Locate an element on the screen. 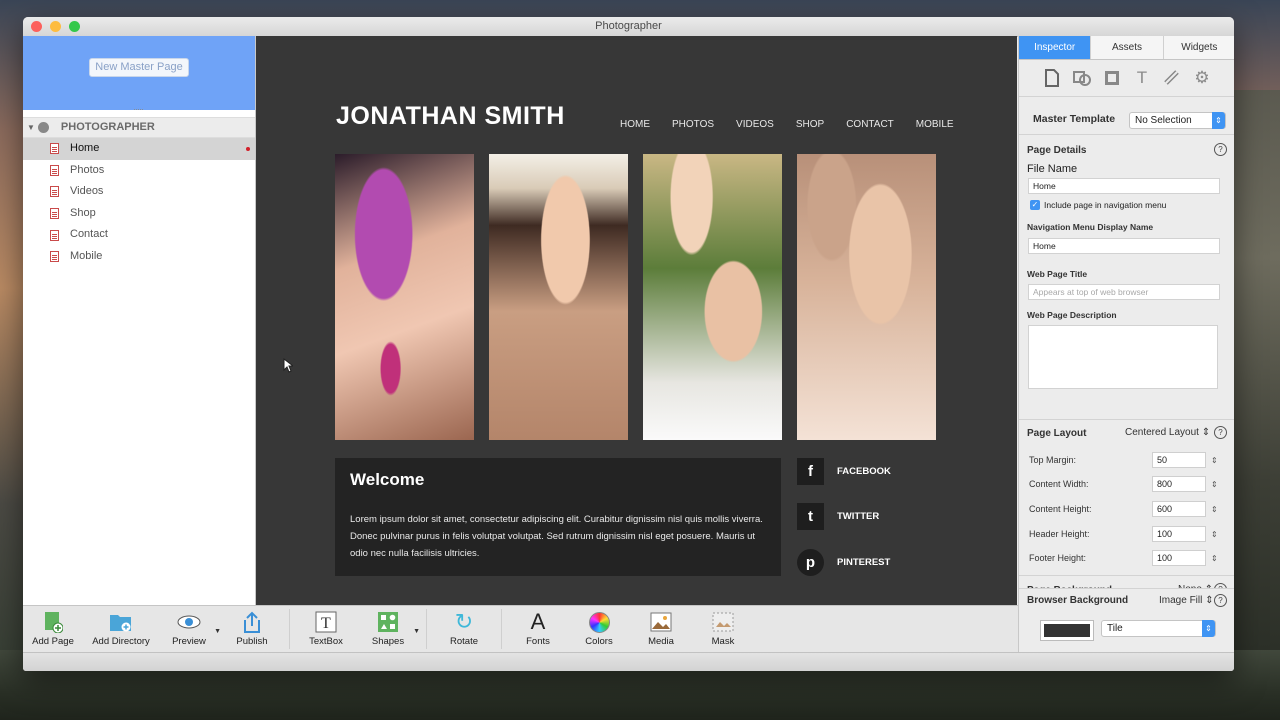 The image size is (1280, 720). rotate-button: ↻ Rotate is located at coordinates (464, 628).